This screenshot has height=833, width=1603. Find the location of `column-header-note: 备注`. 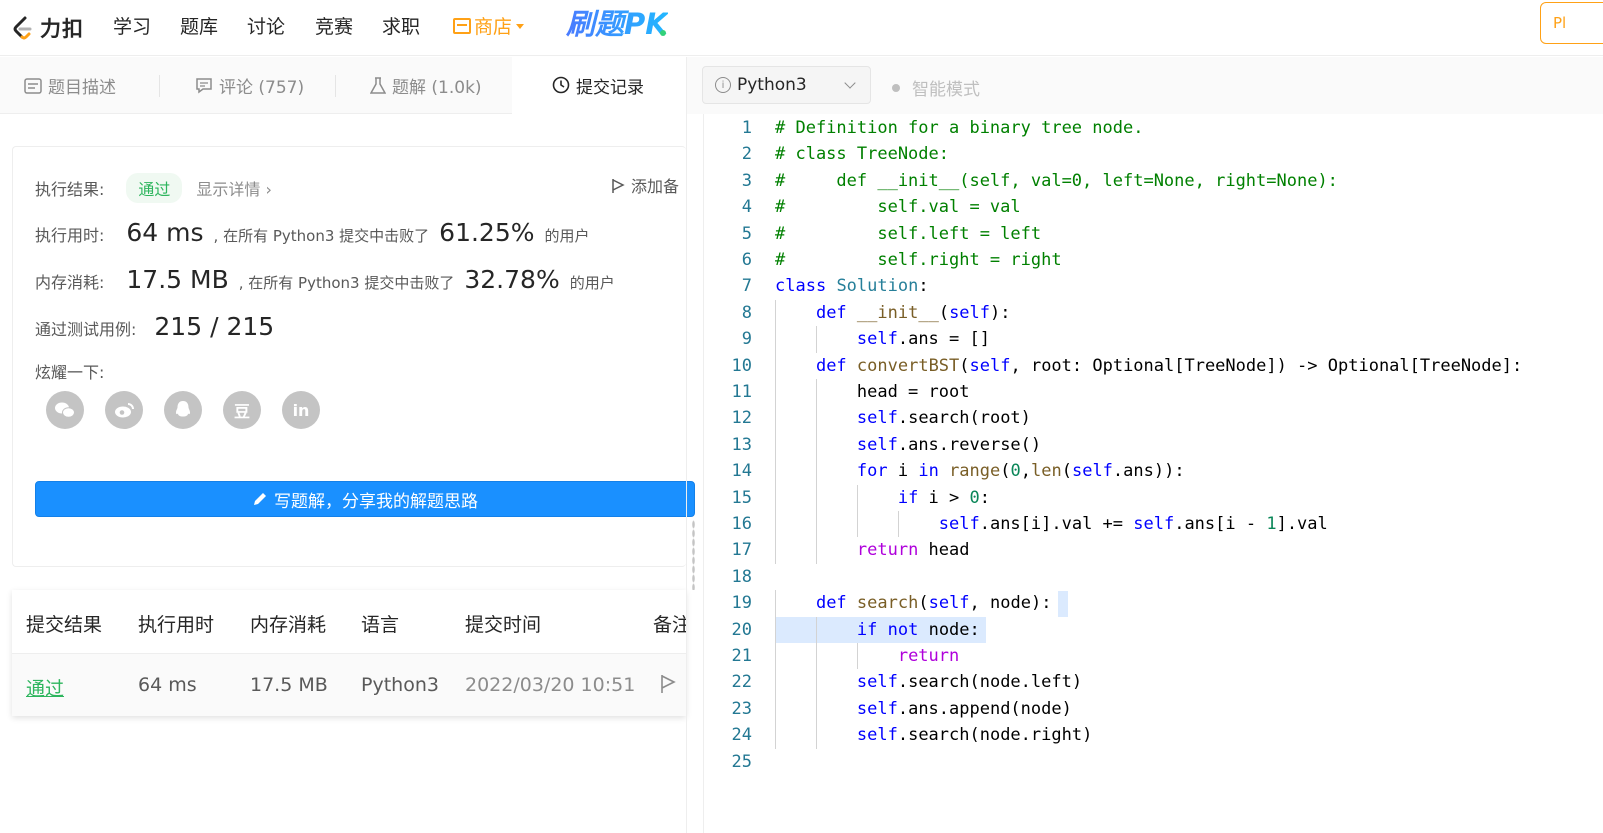

column-header-note: 备注 is located at coordinates (669, 625).